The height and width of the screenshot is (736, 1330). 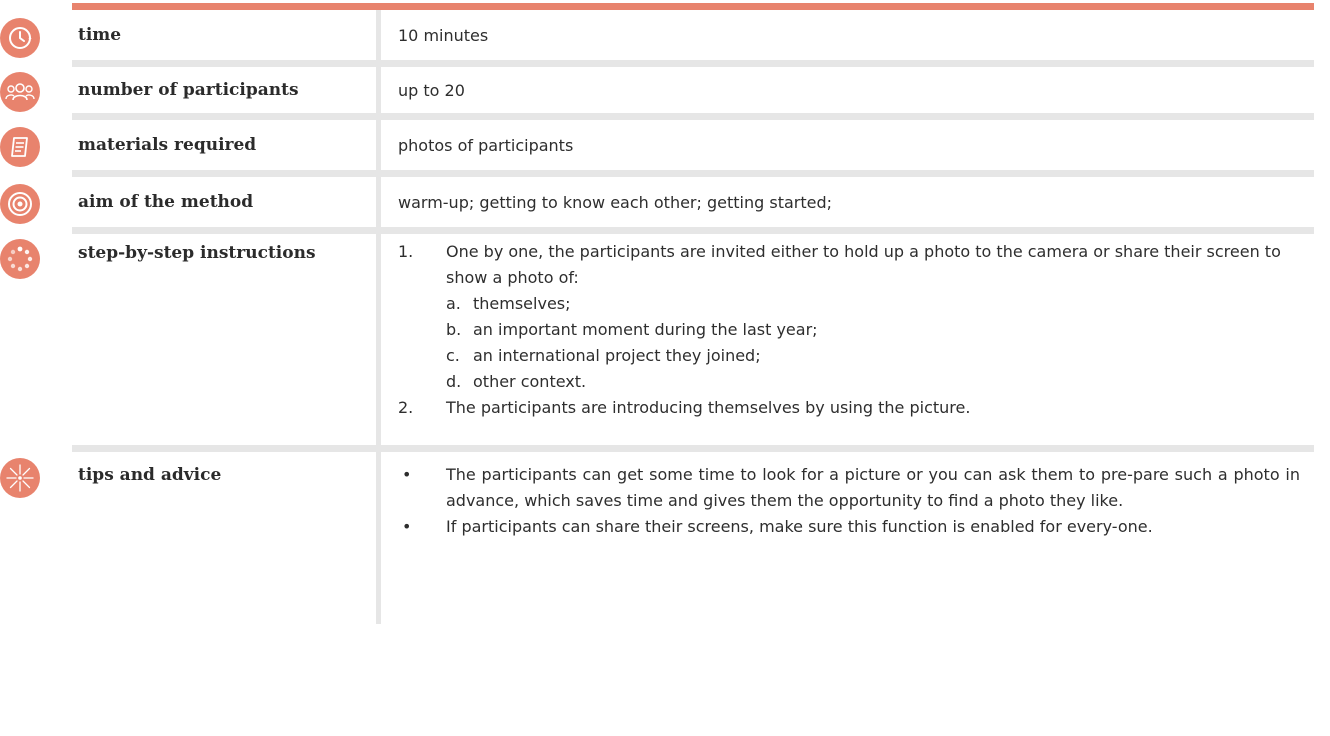 What do you see at coordinates (453, 355) in the screenshot?
I see `substep-letter: c.` at bounding box center [453, 355].